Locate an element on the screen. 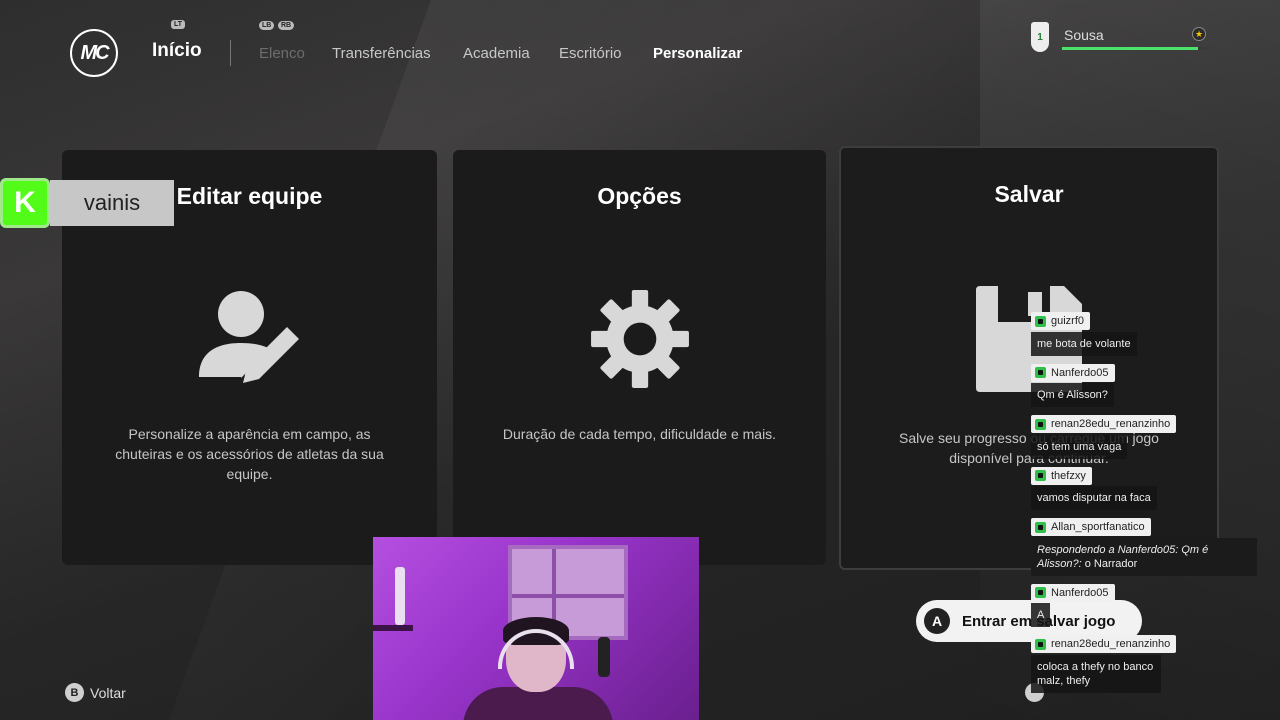  chat-entry: thefzxy vamos disputar na faca is located at coordinates (1146, 488).